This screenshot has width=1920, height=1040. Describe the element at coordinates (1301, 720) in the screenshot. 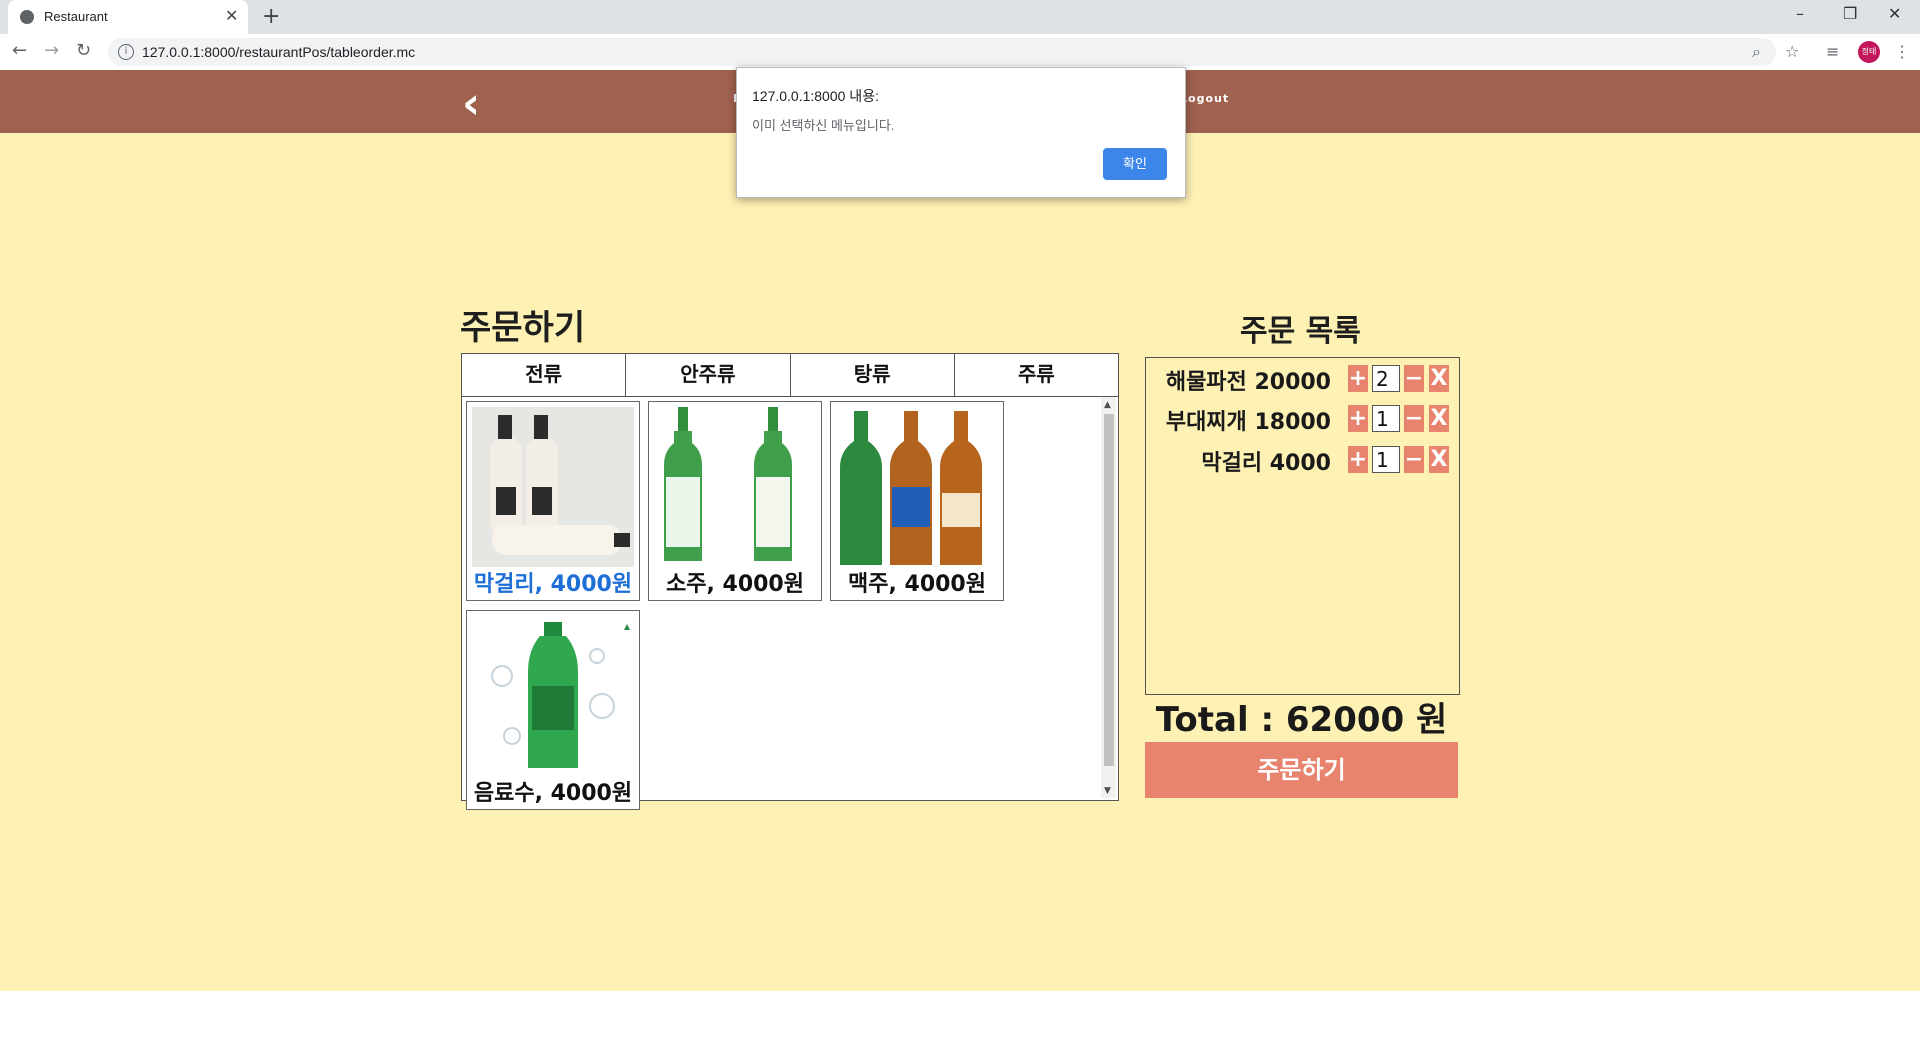

I see `order-total: Total : 62000 원` at that location.